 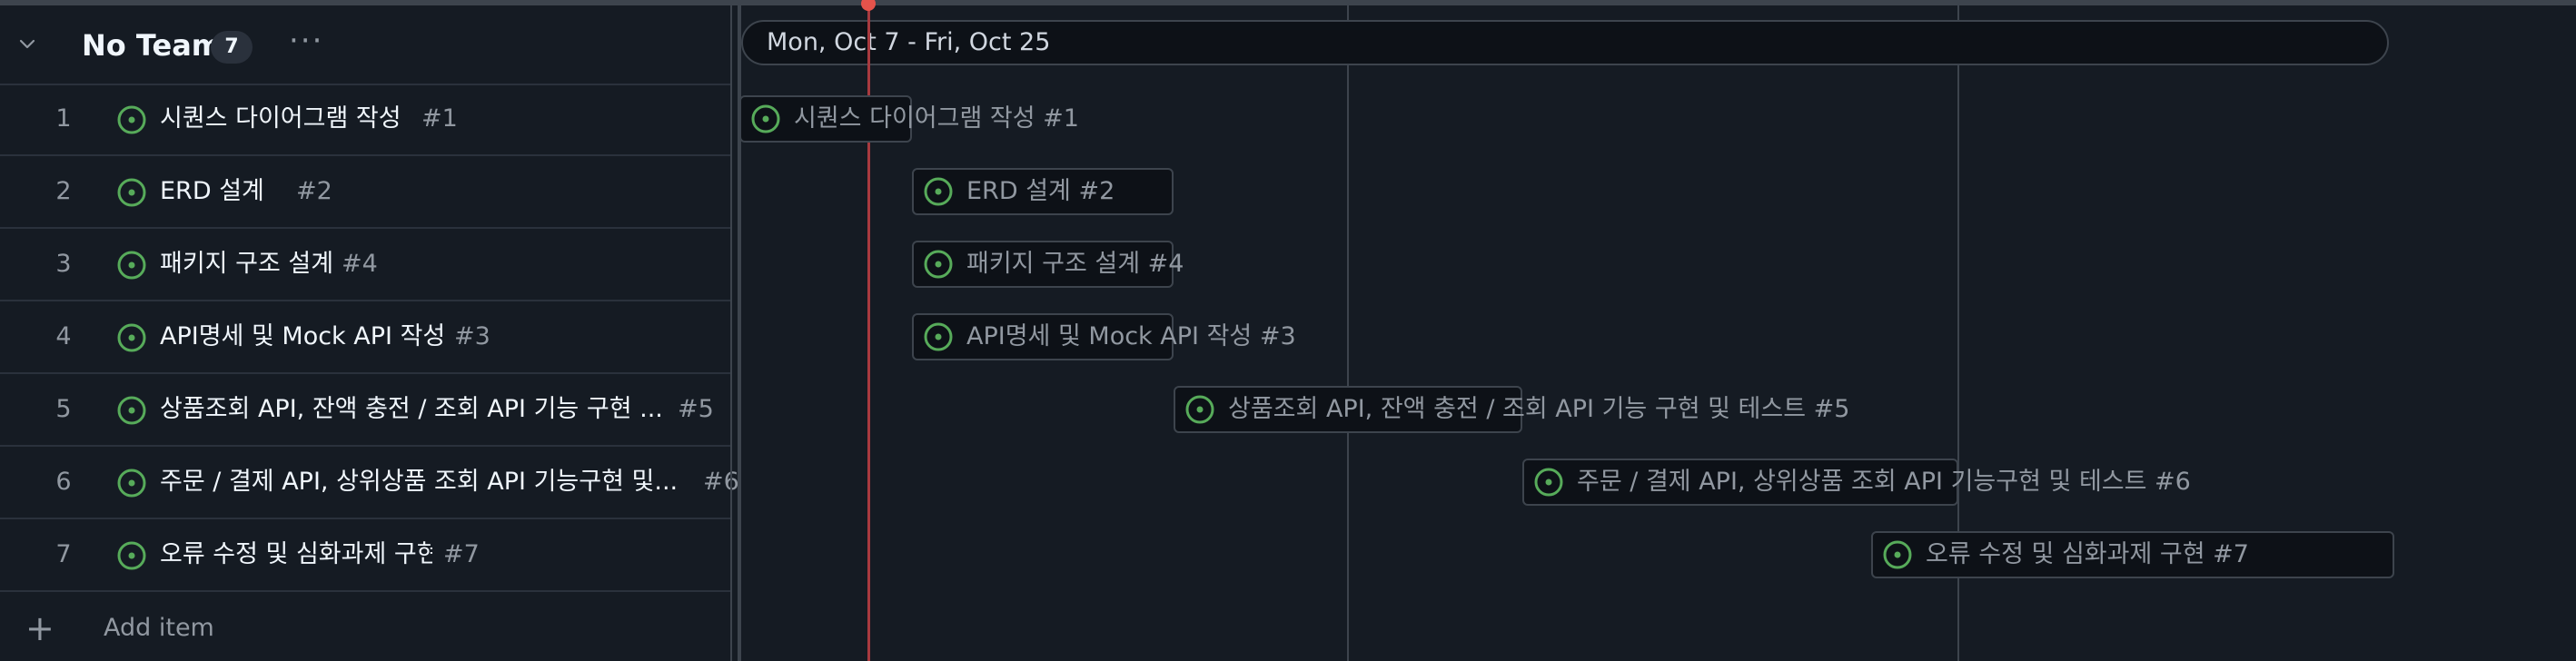 What do you see at coordinates (223, 192) in the screenshot?
I see `issue-title-link: ERD 설계` at bounding box center [223, 192].